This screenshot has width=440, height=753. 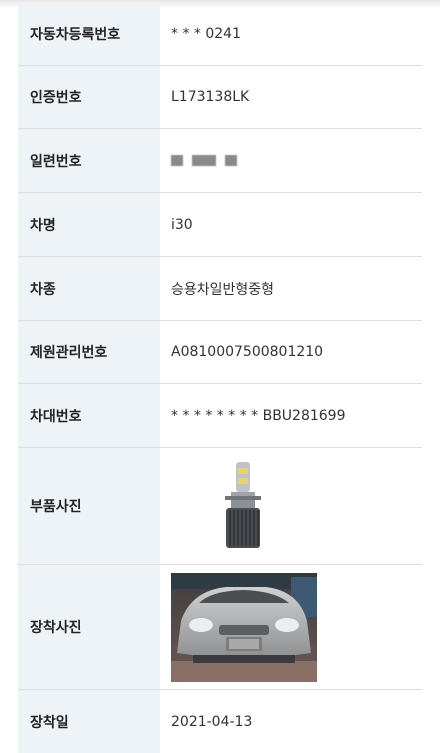 I want to click on label-serial-number: 일련번호, so click(x=89, y=160).